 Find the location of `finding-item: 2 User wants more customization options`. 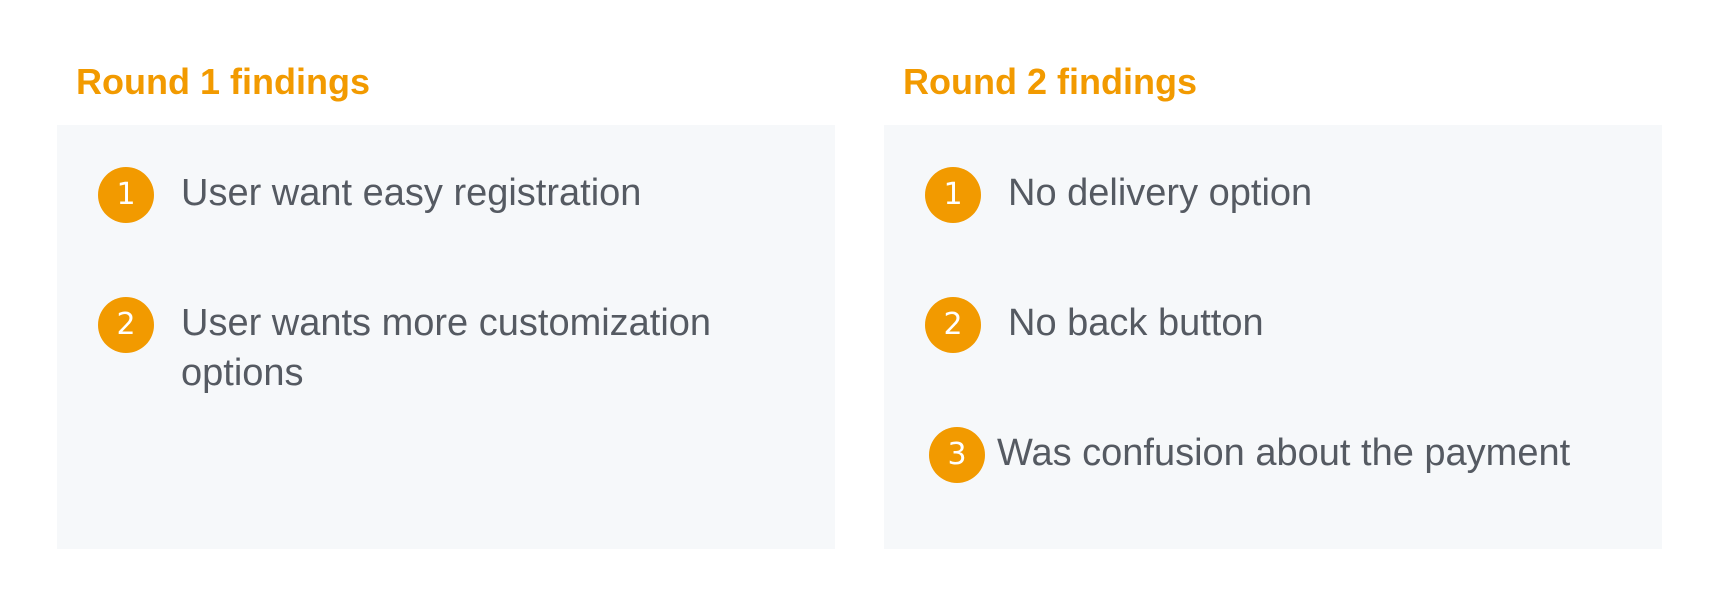

finding-item: 2 User wants more customization options is located at coordinates (444, 347).